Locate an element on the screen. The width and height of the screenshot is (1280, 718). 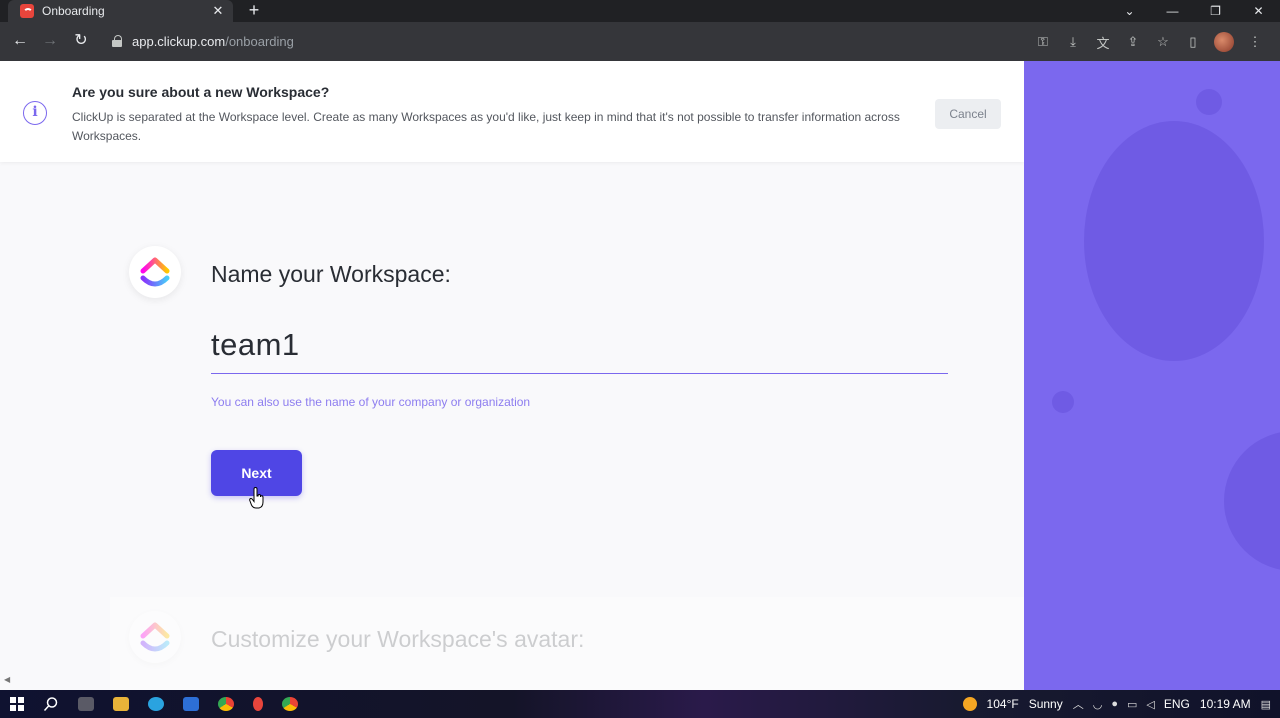
clickup-logo-icon is located at coordinates (155, 272).